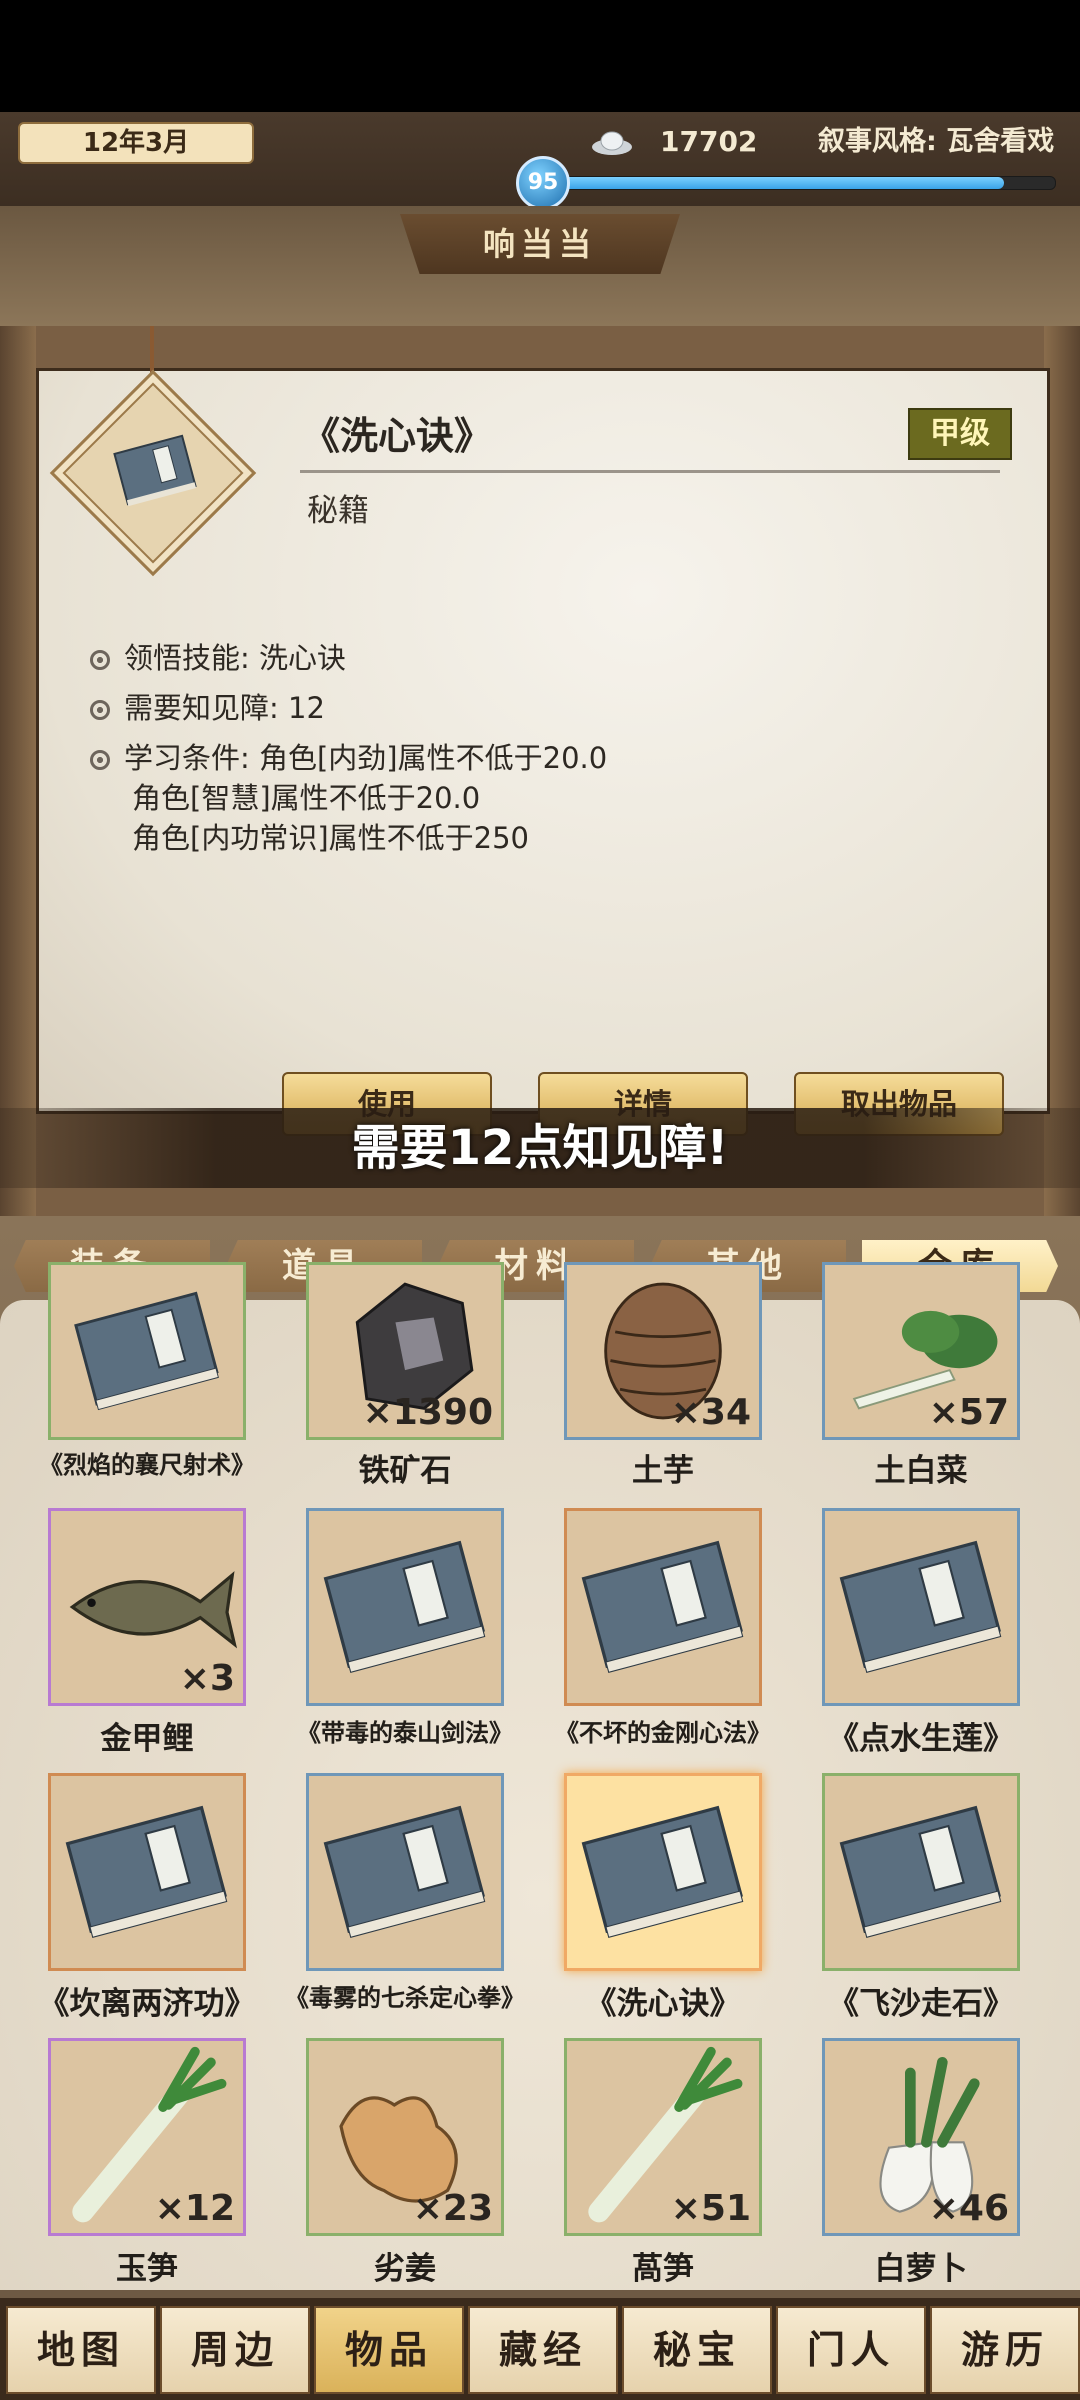 This screenshot has height=2400, width=1080. I want to click on item-type: 秘籍, so click(338, 511).